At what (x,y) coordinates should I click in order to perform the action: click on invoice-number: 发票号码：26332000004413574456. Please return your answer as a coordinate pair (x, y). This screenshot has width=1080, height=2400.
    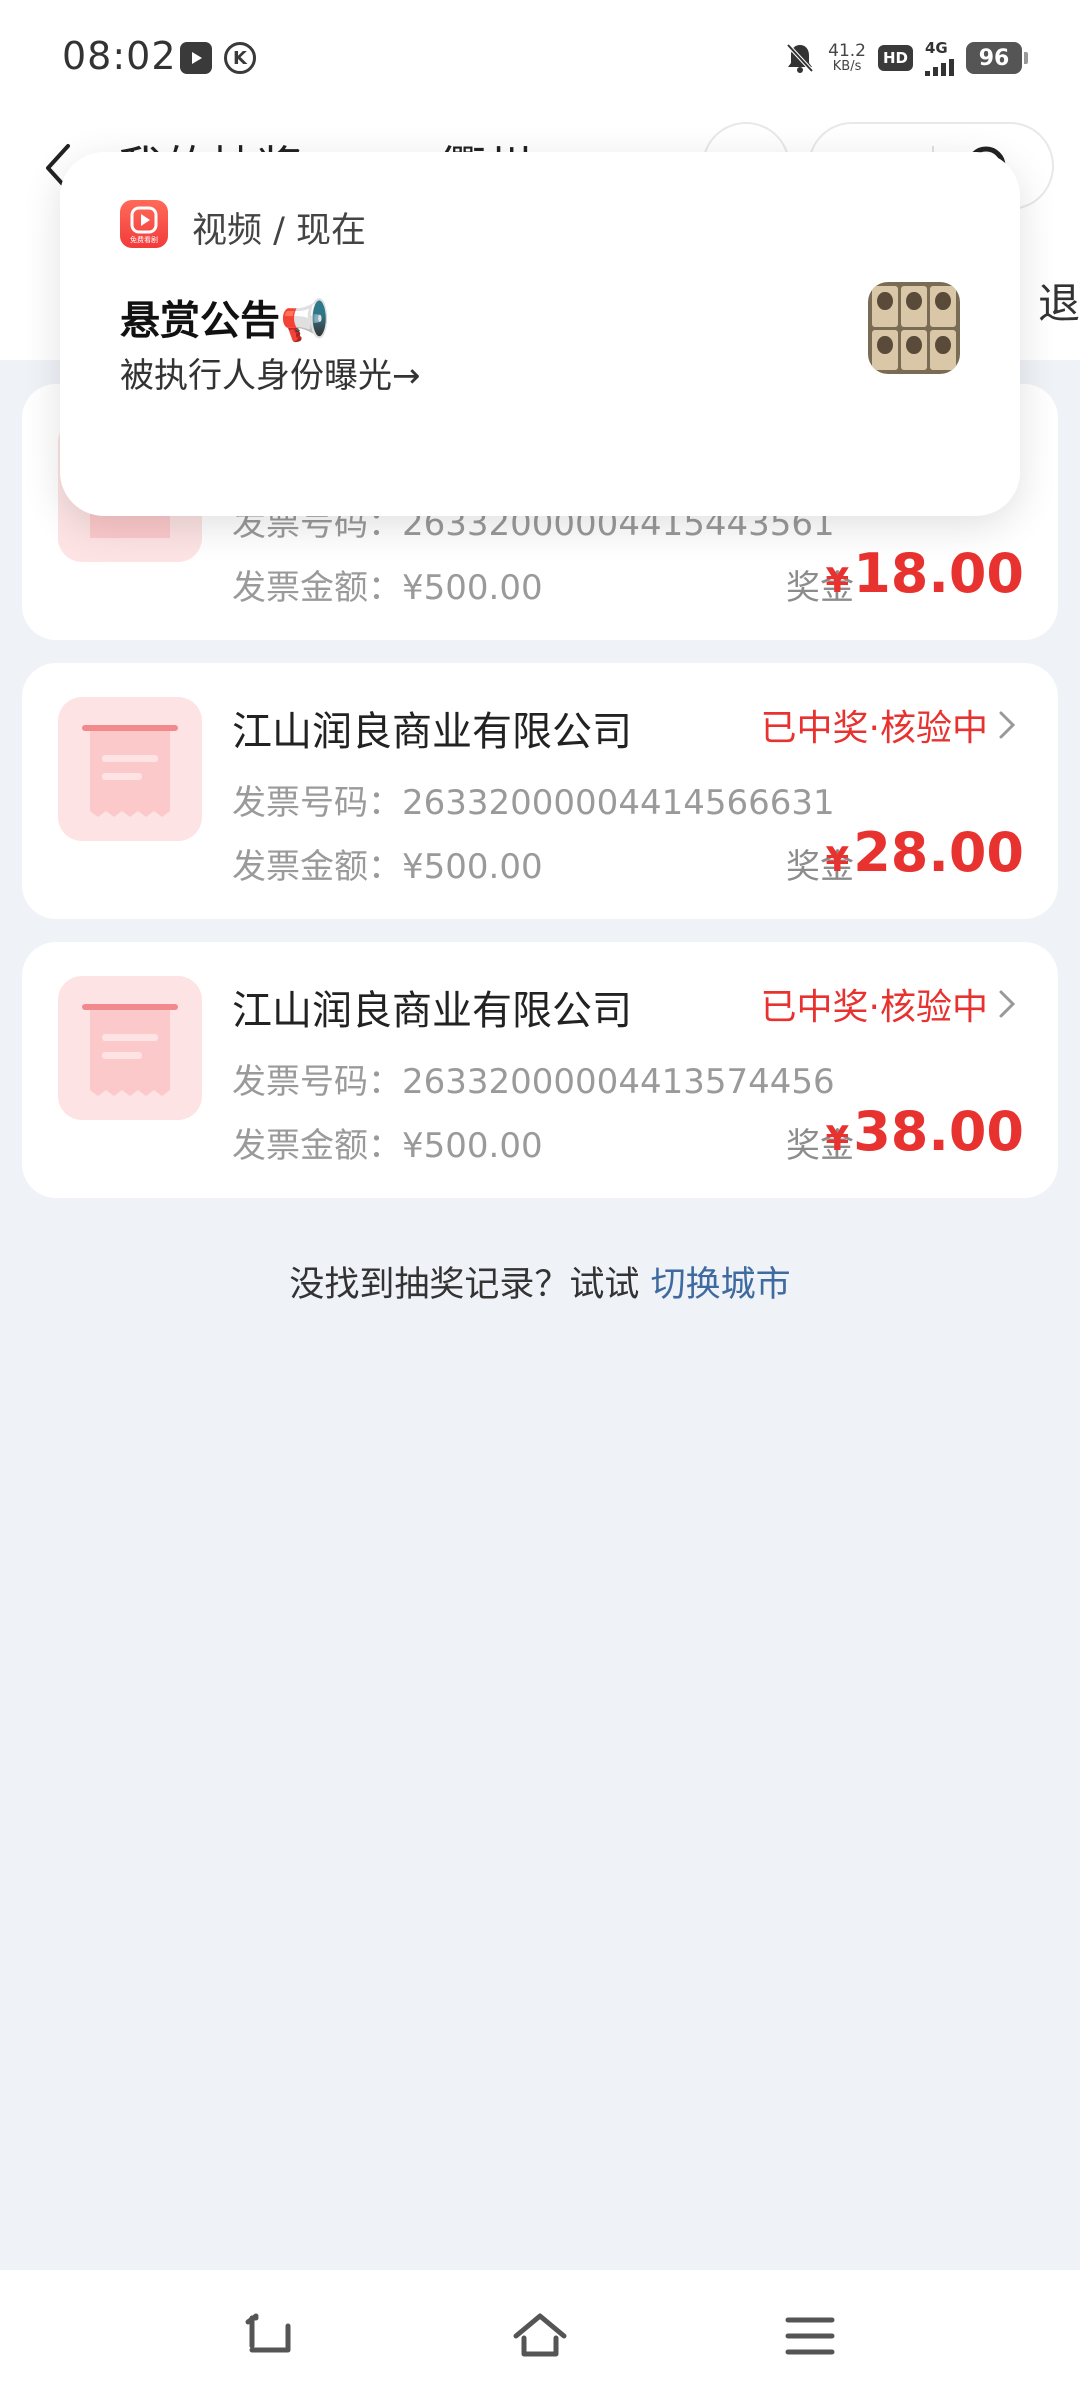
    Looking at the image, I should click on (533, 1078).